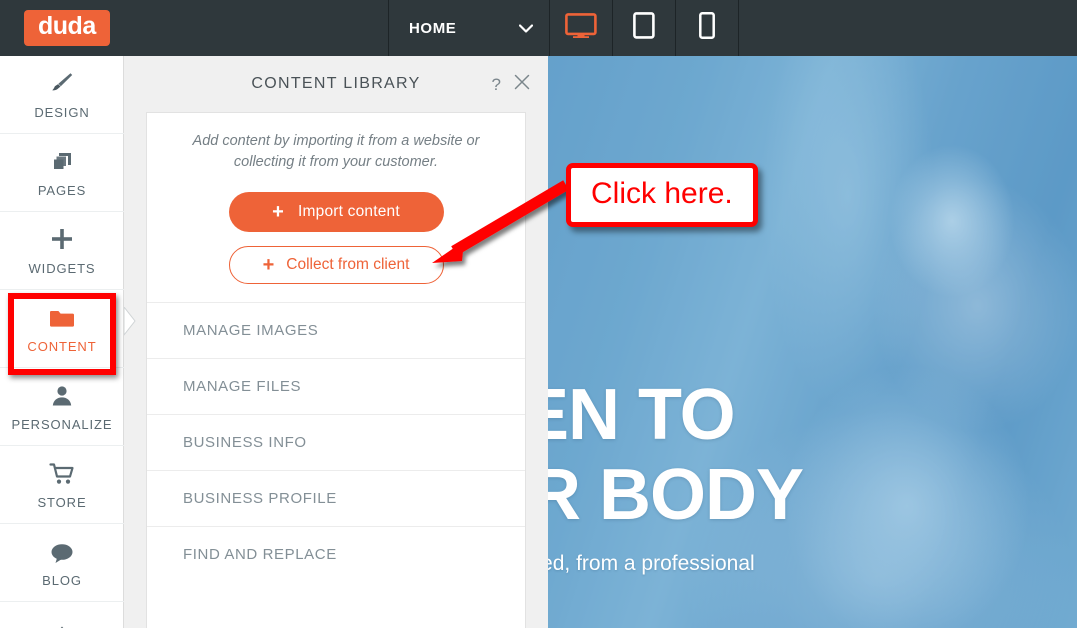 This screenshot has width=1077, height=628. Describe the element at coordinates (349, 212) in the screenshot. I see `import-content-label: Import content` at that location.